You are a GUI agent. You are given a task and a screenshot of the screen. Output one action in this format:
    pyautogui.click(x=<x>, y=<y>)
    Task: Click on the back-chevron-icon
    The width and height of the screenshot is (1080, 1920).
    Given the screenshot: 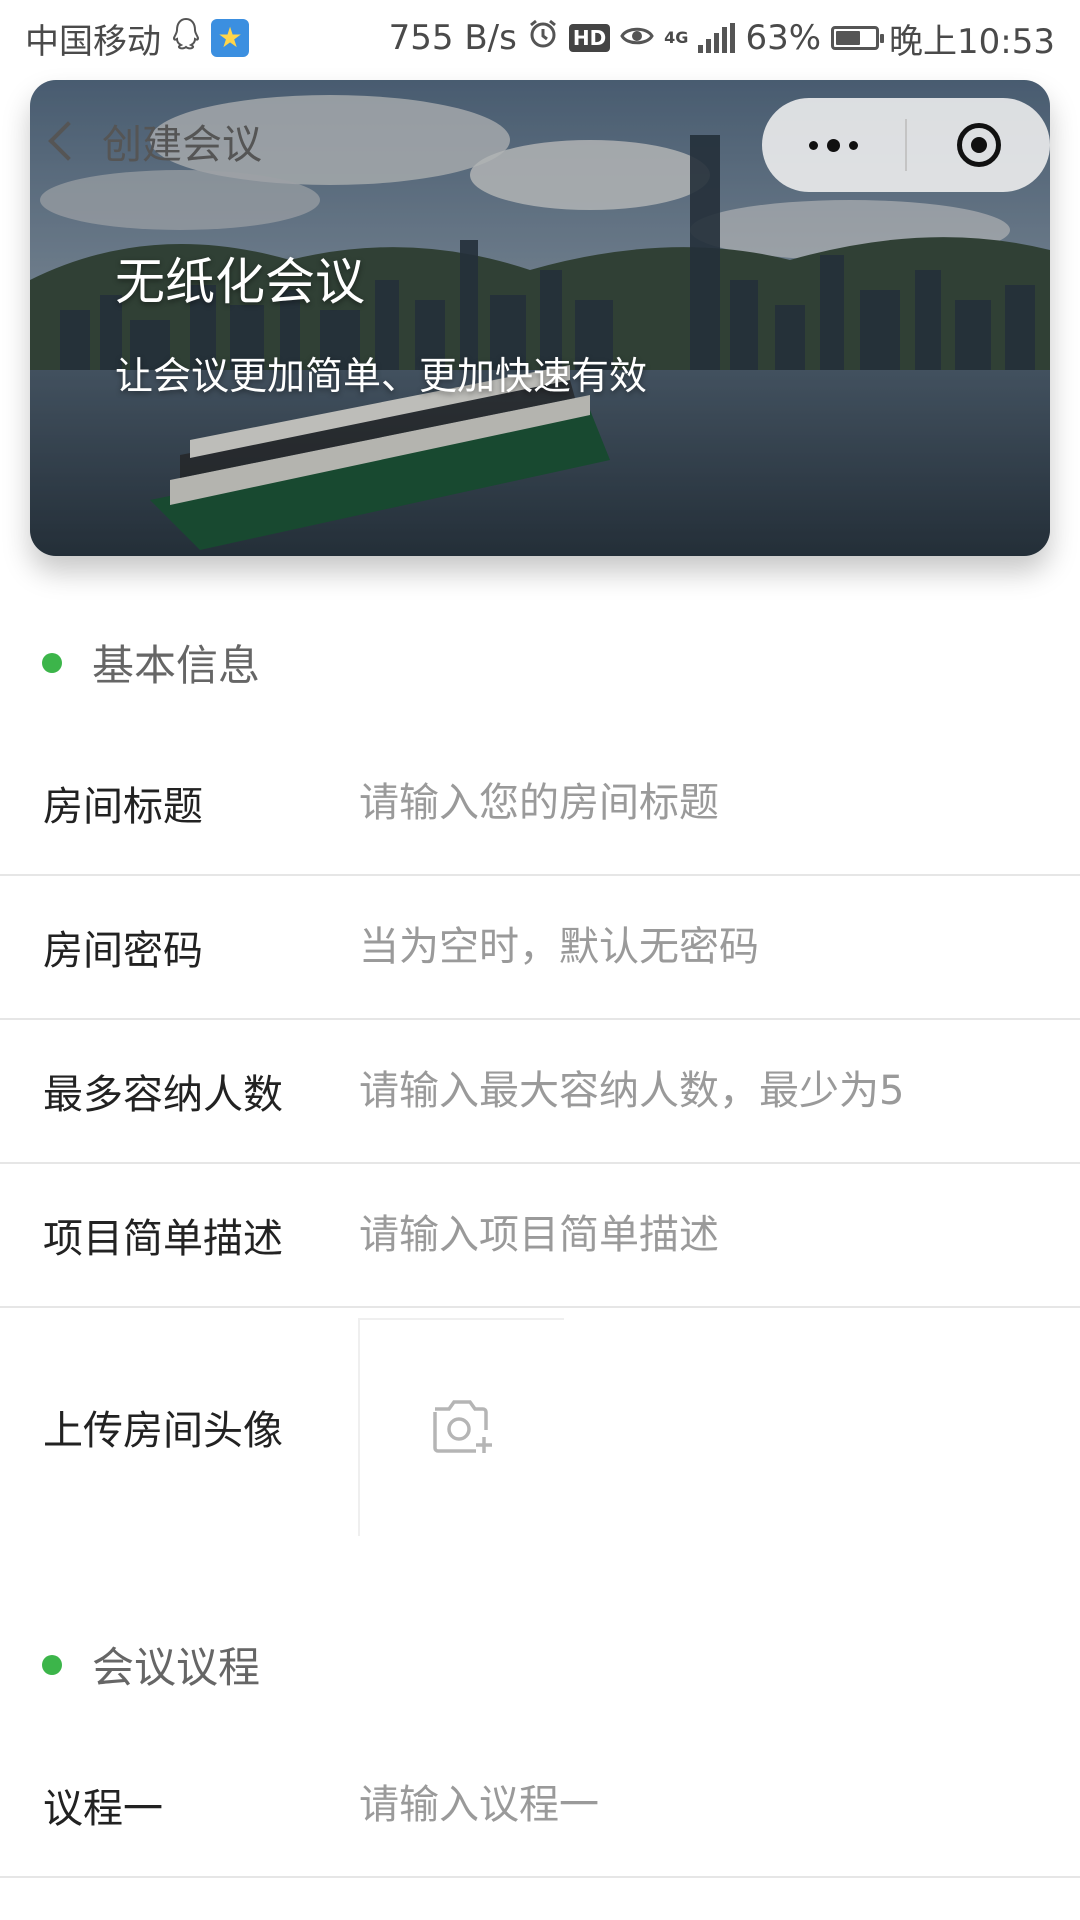 What is the action you would take?
    pyautogui.click(x=68, y=141)
    